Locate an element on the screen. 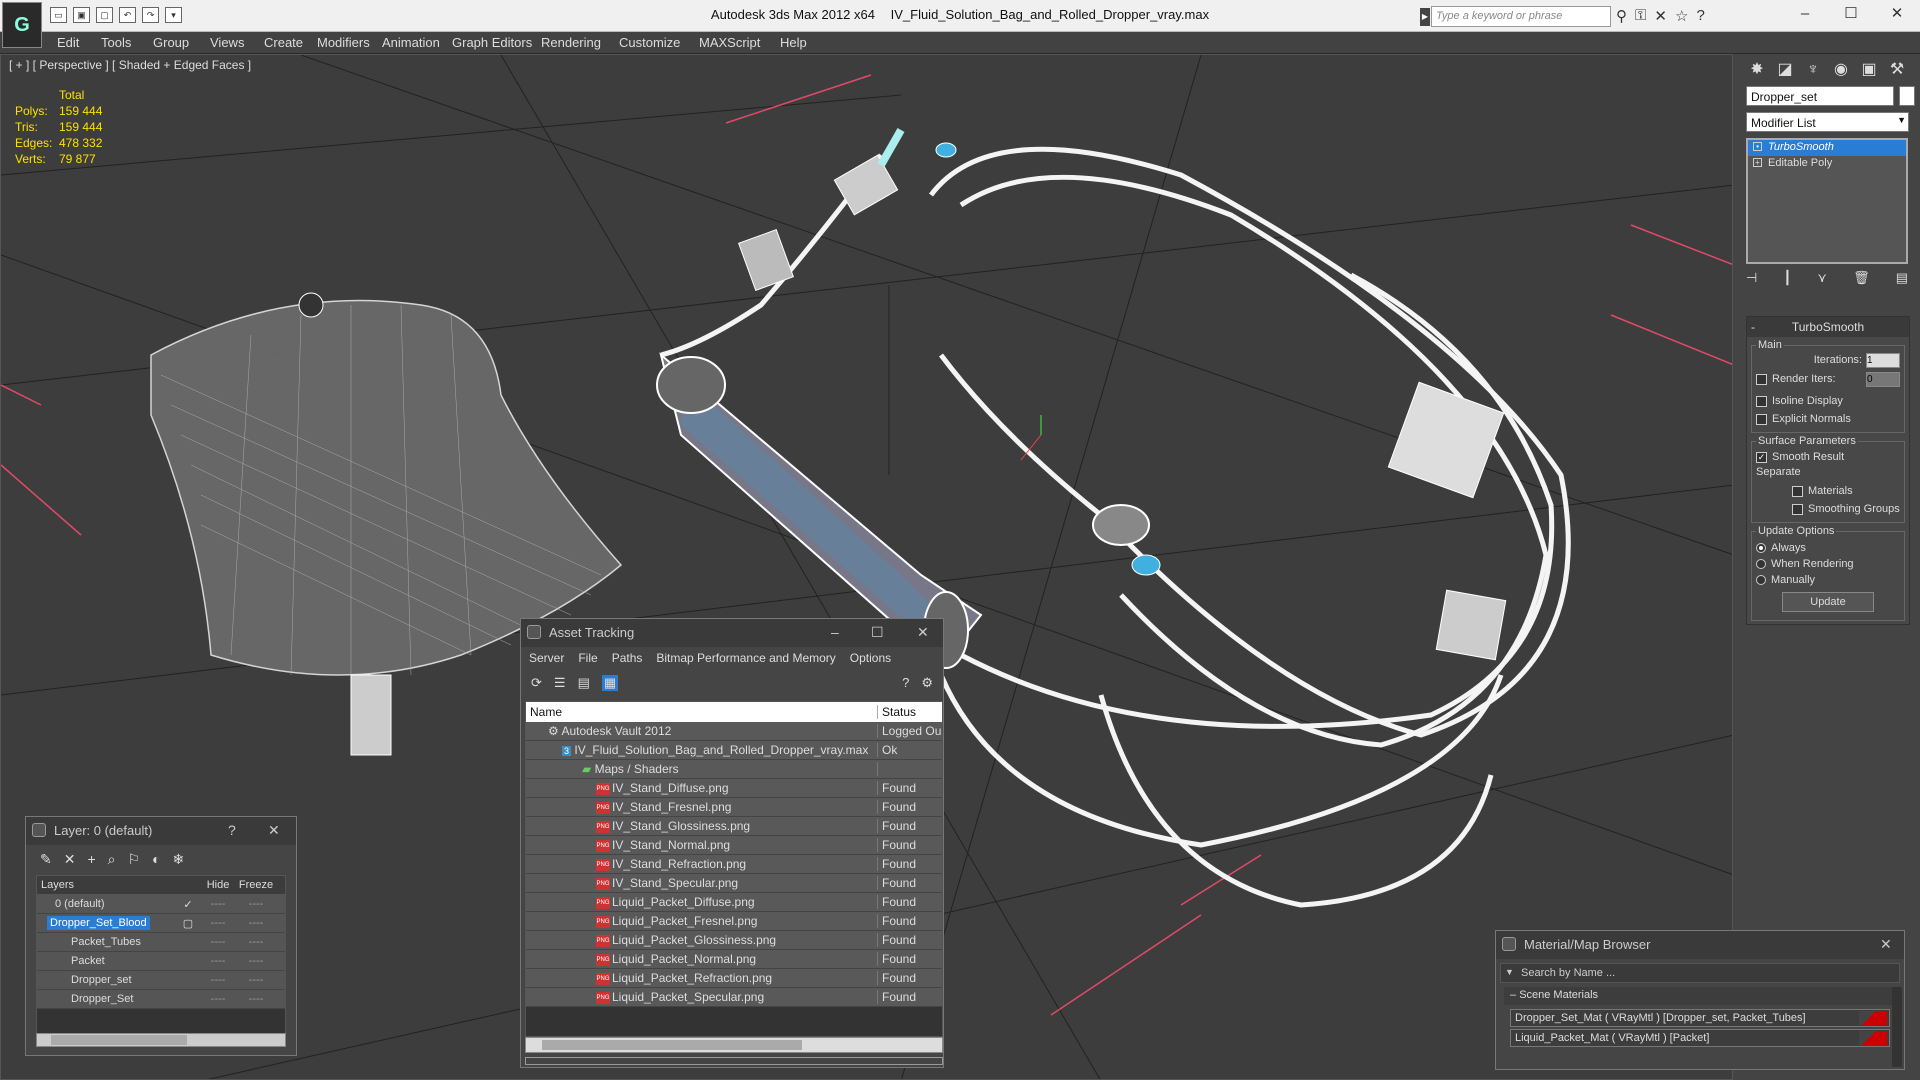 The height and width of the screenshot is (1080, 1920). menu-paths: Paths is located at coordinates (627, 658).